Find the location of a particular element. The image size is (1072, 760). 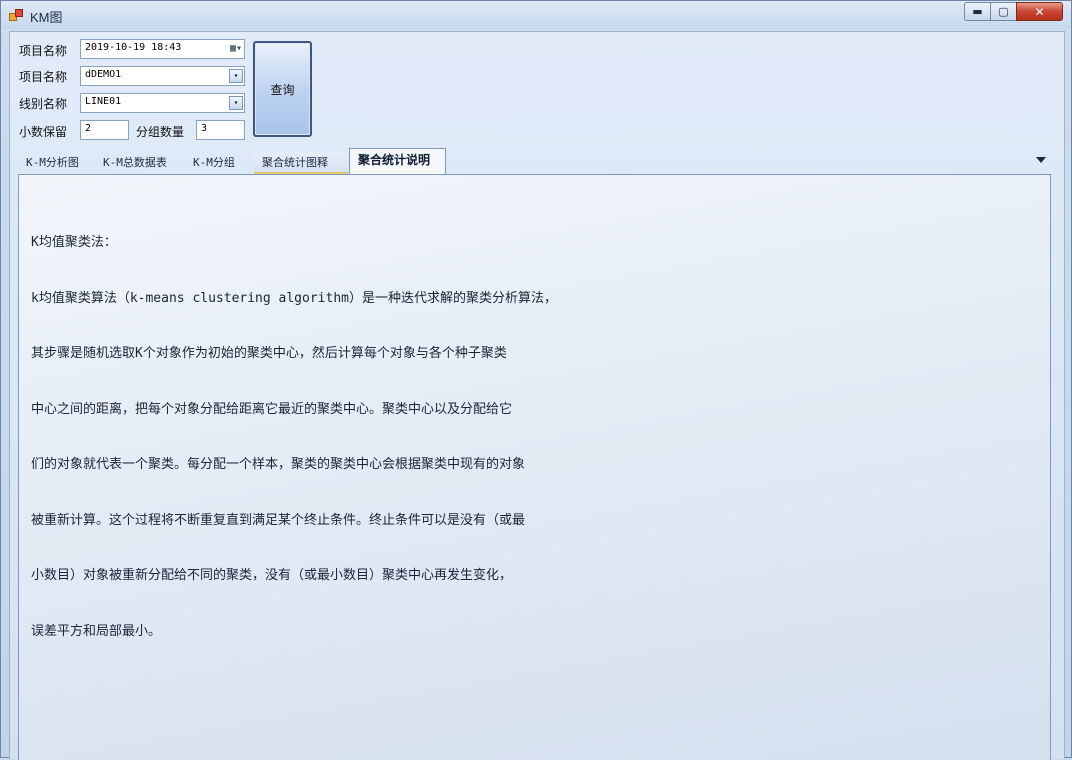

tab-list-dropdown-icon is located at coordinates (1041, 160).